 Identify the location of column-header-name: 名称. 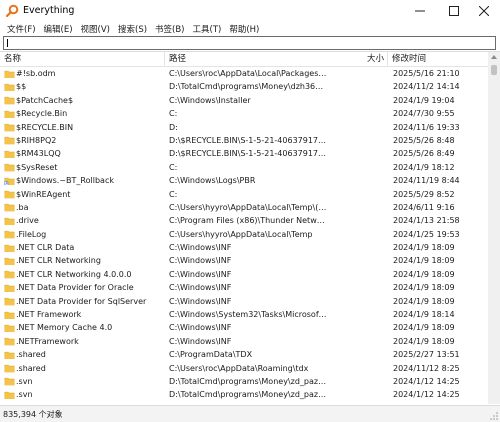
(82, 59).